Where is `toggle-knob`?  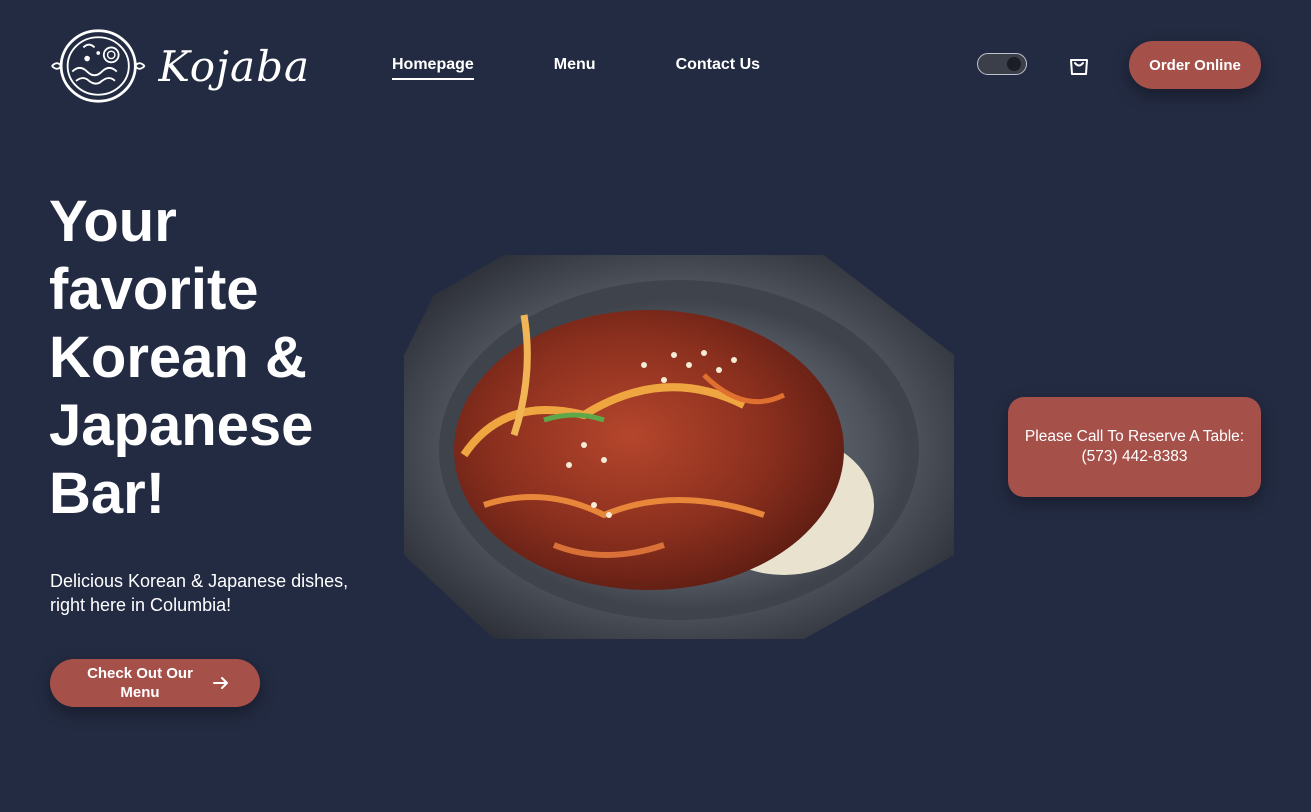
toggle-knob is located at coordinates (1014, 64).